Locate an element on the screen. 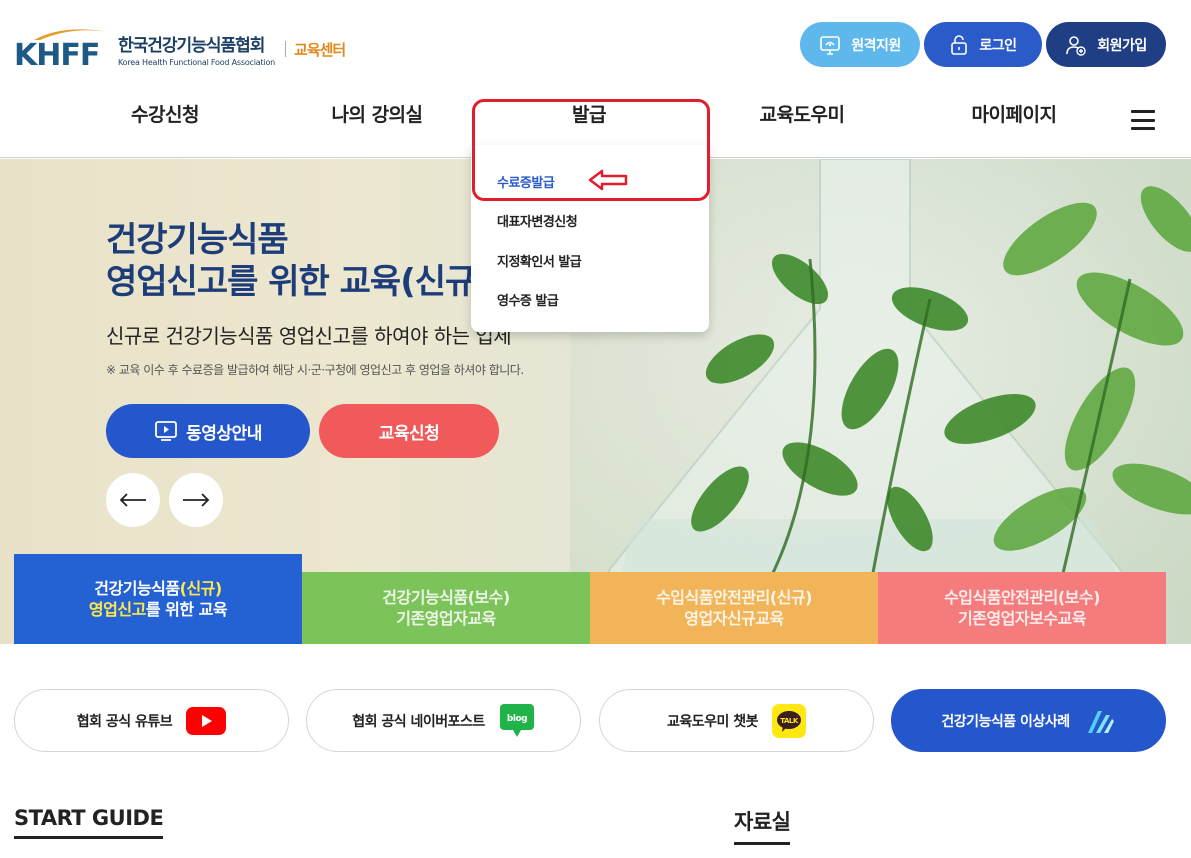  tab-health-food-refresher-line2: 기존영업자교육 is located at coordinates (446, 618).